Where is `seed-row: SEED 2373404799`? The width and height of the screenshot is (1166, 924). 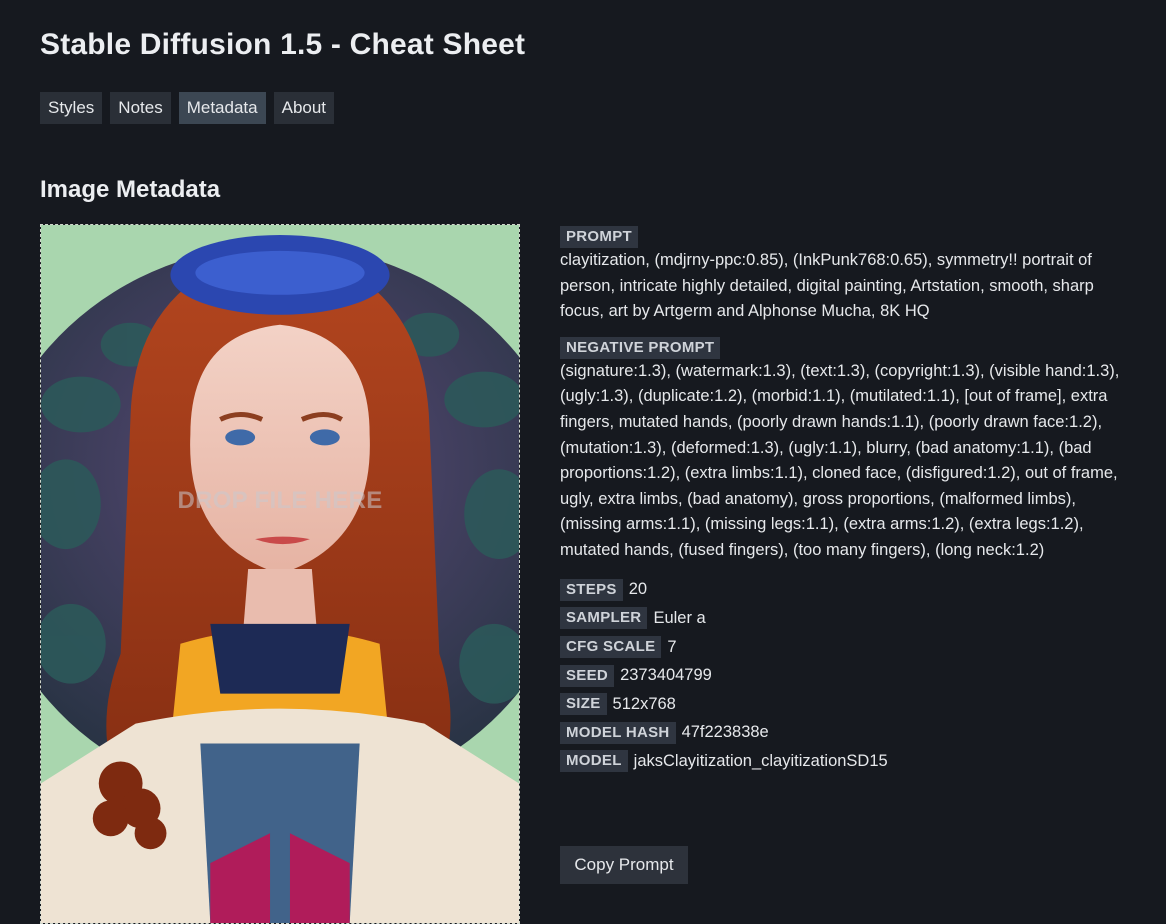
seed-row: SEED 2373404799 is located at coordinates (845, 675).